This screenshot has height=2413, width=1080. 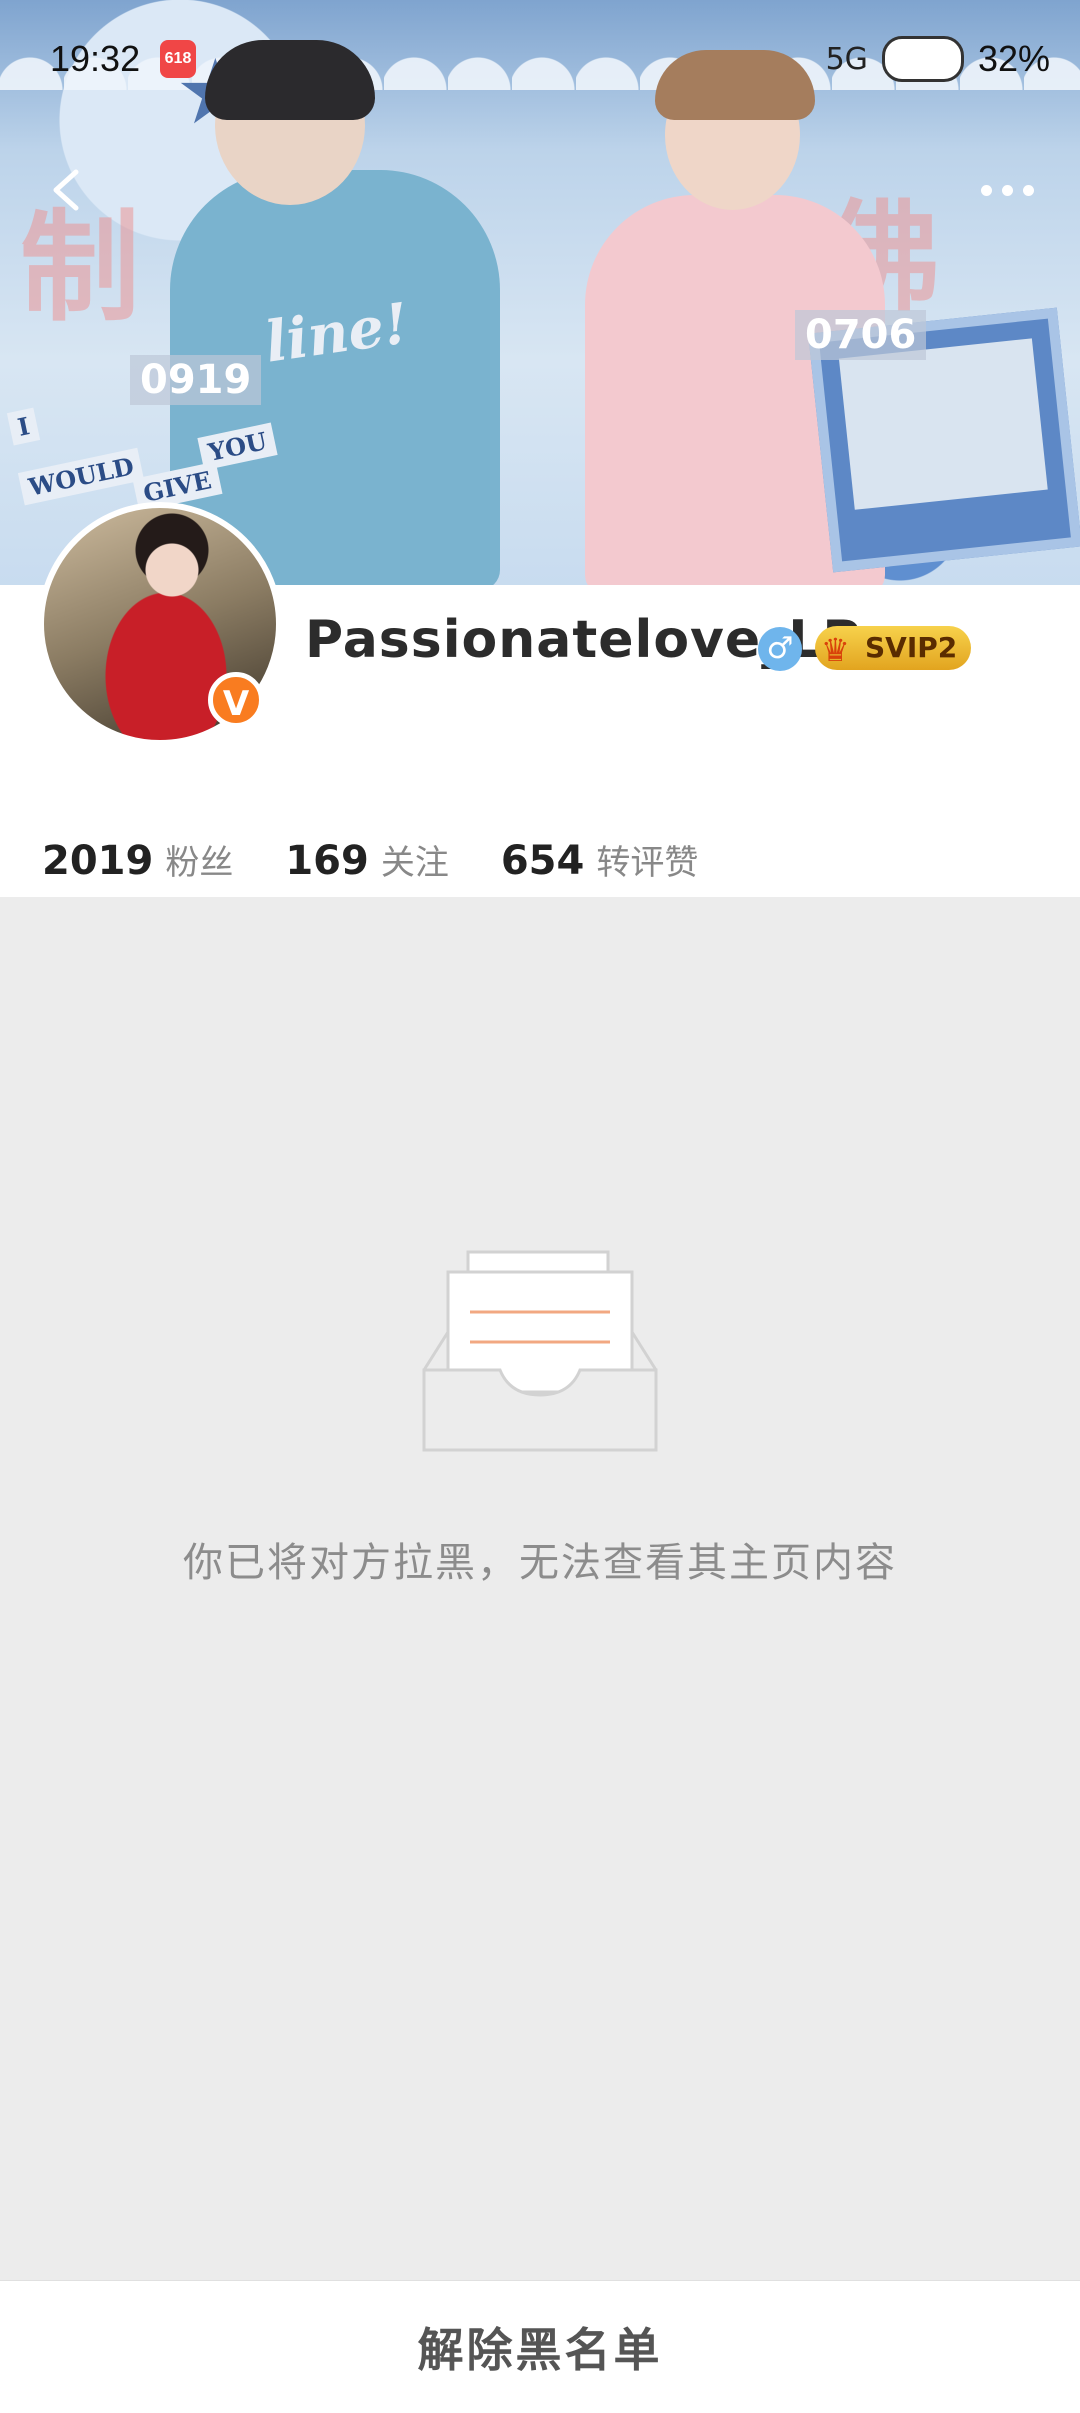 I want to click on svip-label: SVIP2, so click(x=911, y=647).